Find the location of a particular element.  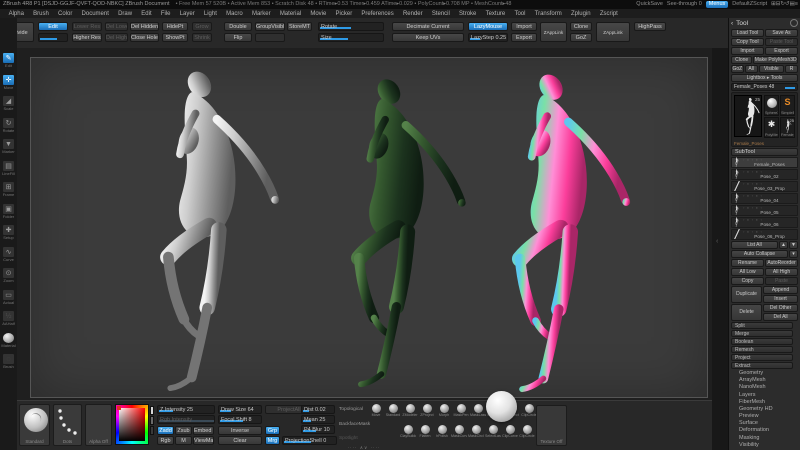

current-alpha-thumbnail: Alpha Off is located at coordinates (98, 425).